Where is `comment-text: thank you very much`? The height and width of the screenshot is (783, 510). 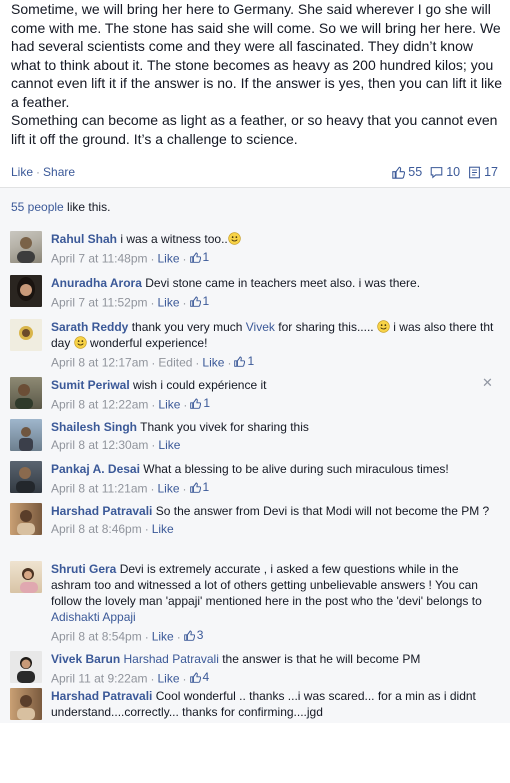 comment-text: thank you very much is located at coordinates (188, 327).